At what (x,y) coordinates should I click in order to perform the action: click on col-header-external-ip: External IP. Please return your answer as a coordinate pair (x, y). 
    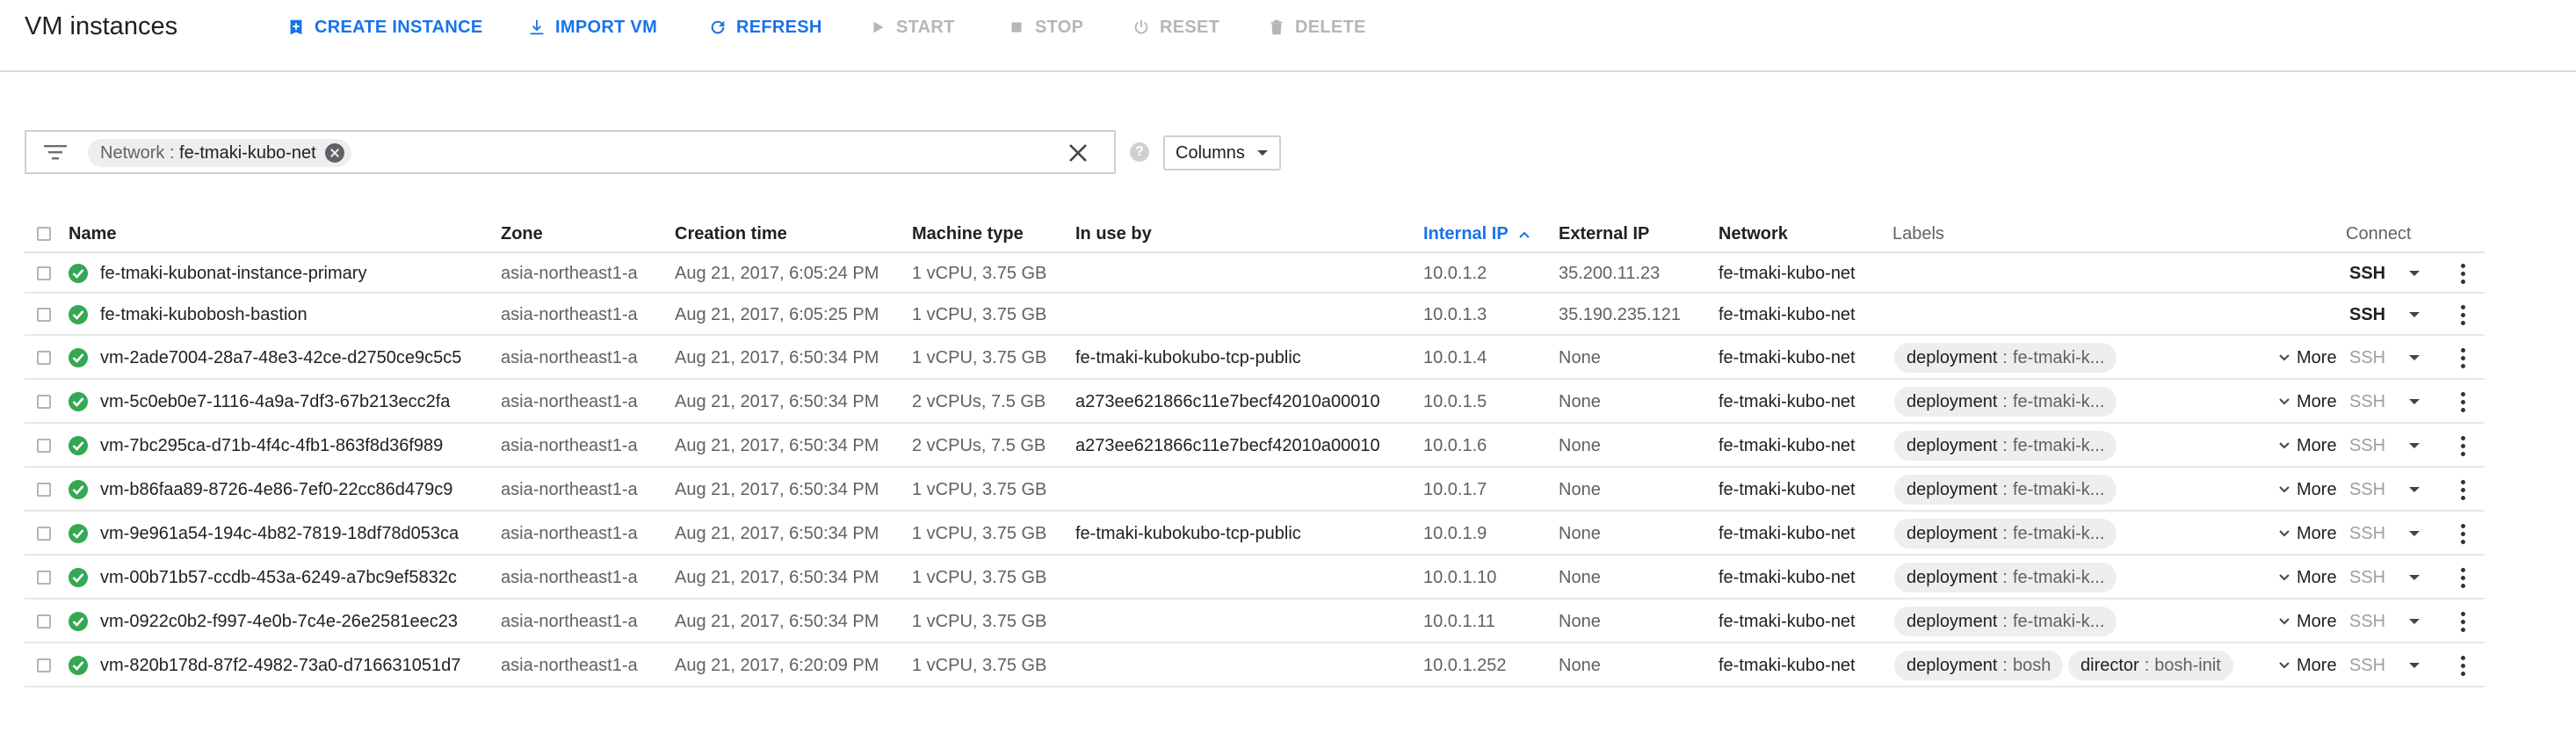
    Looking at the image, I should click on (1604, 234).